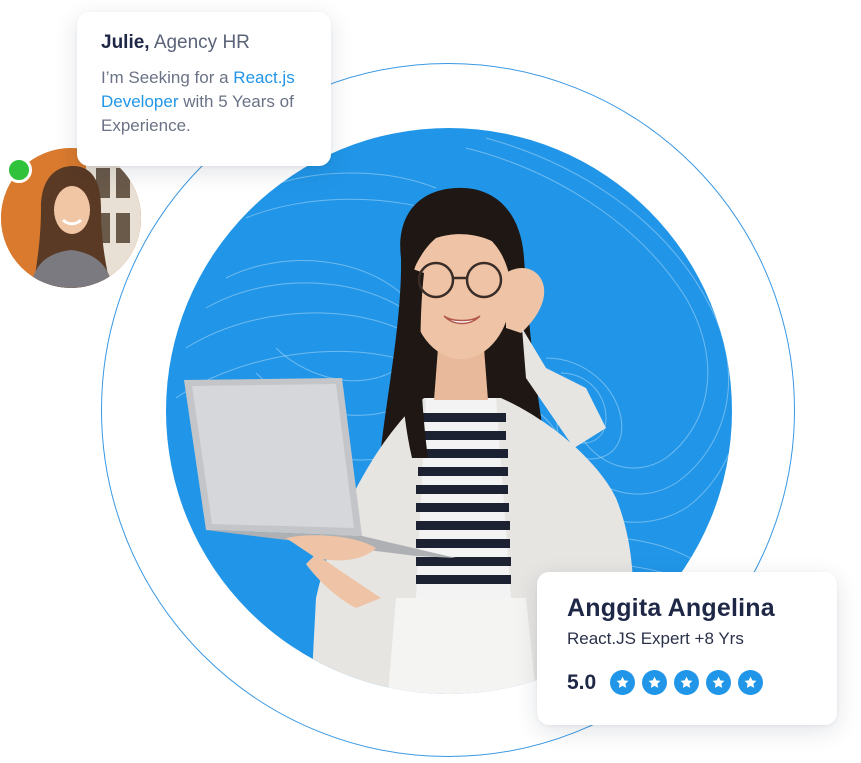 The image size is (861, 763). Describe the element at coordinates (655, 638) in the screenshot. I see `developer-subtitle: React.JS Expert +8 Yrs` at that location.